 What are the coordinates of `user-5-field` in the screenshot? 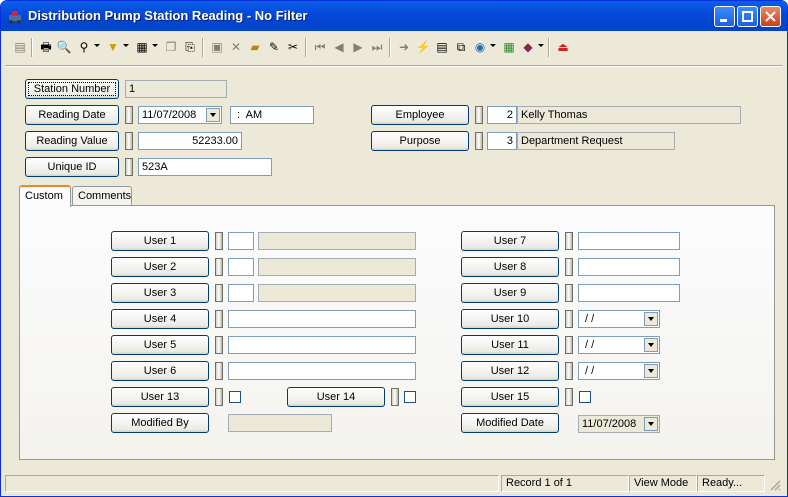 It's located at (322, 345).